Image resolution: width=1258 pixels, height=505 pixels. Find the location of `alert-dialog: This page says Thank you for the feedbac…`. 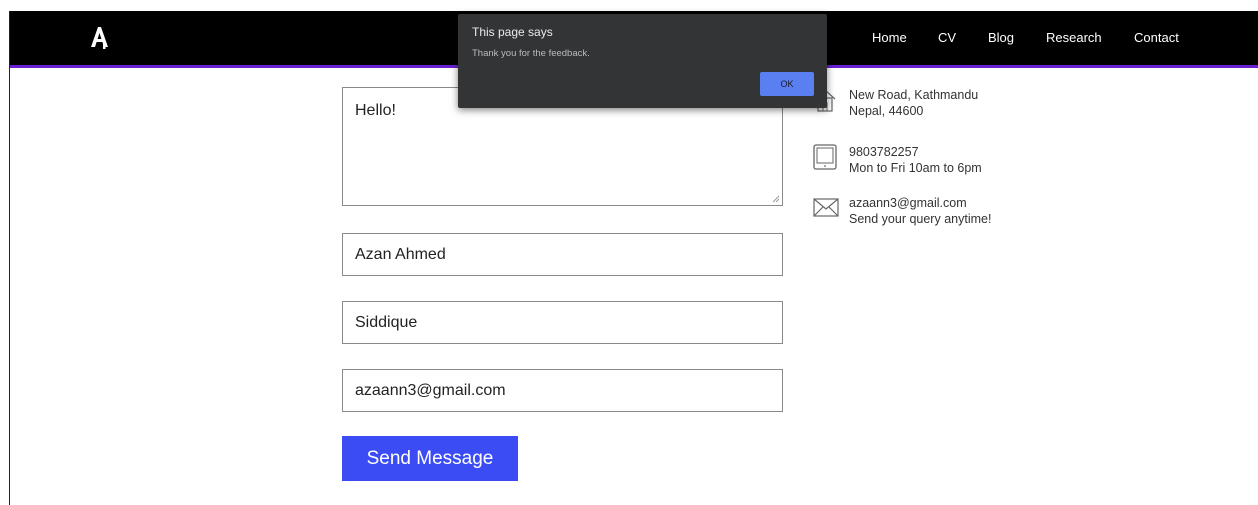

alert-dialog: This page says Thank you for the feedbac… is located at coordinates (642, 61).